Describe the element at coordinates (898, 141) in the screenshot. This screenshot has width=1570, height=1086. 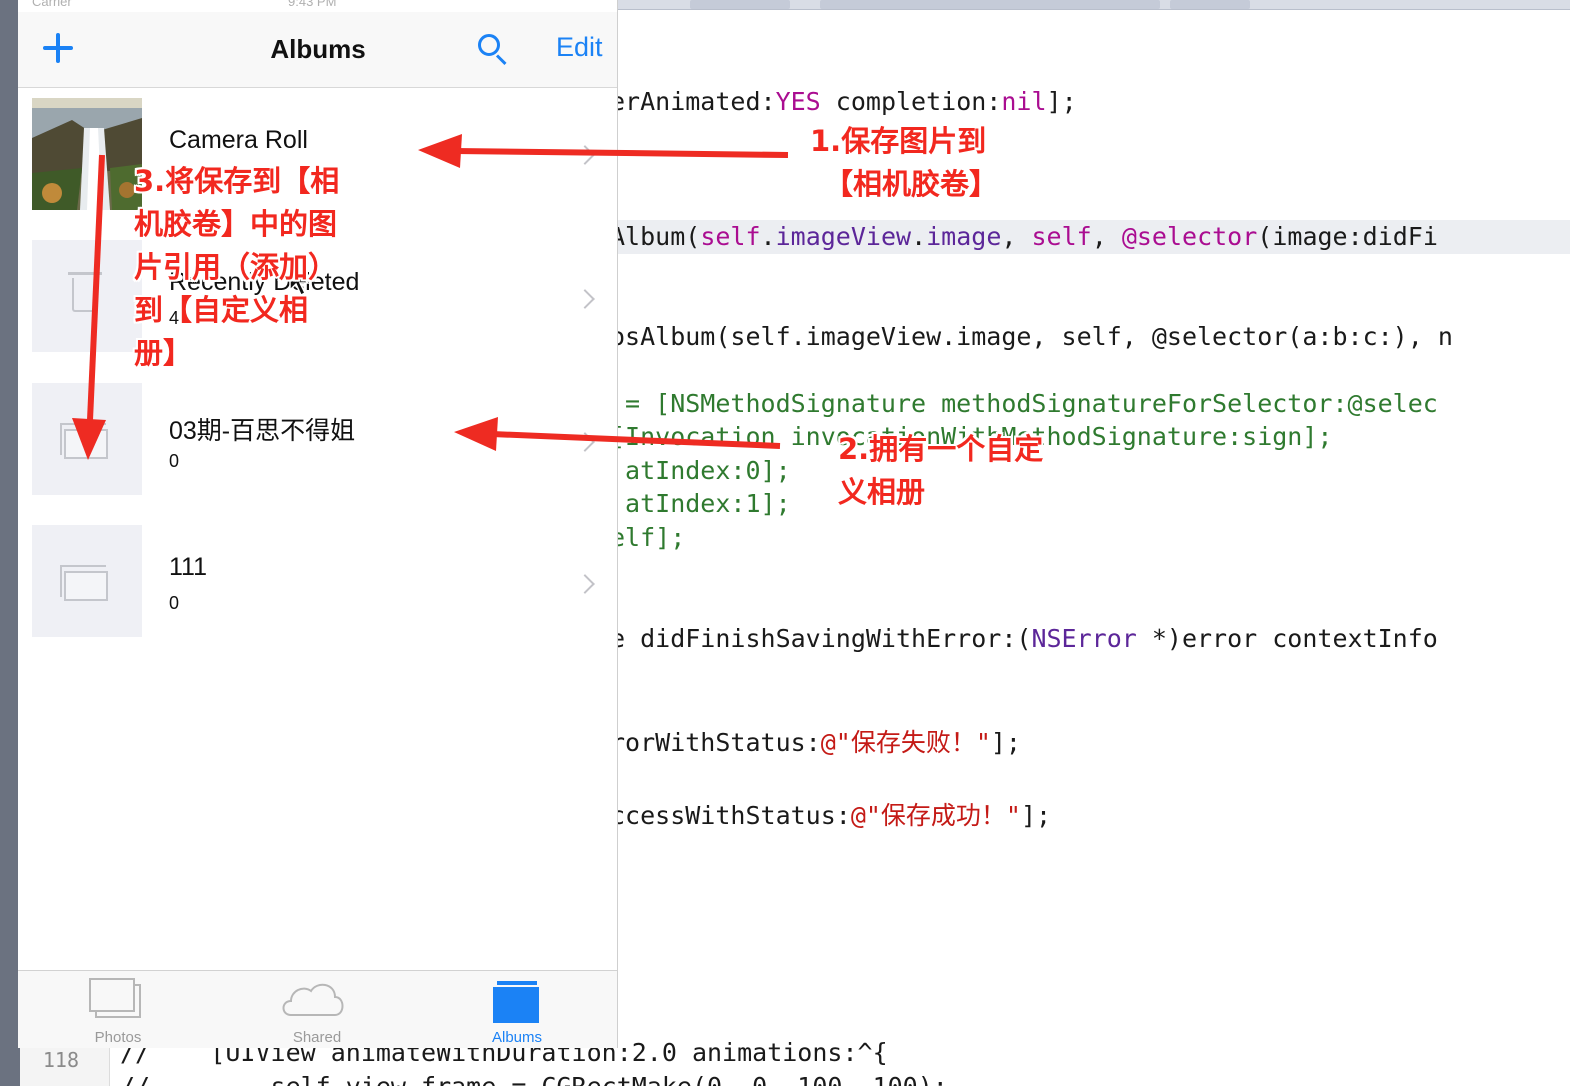
I see `annotation-line: 1.保存图片到` at that location.